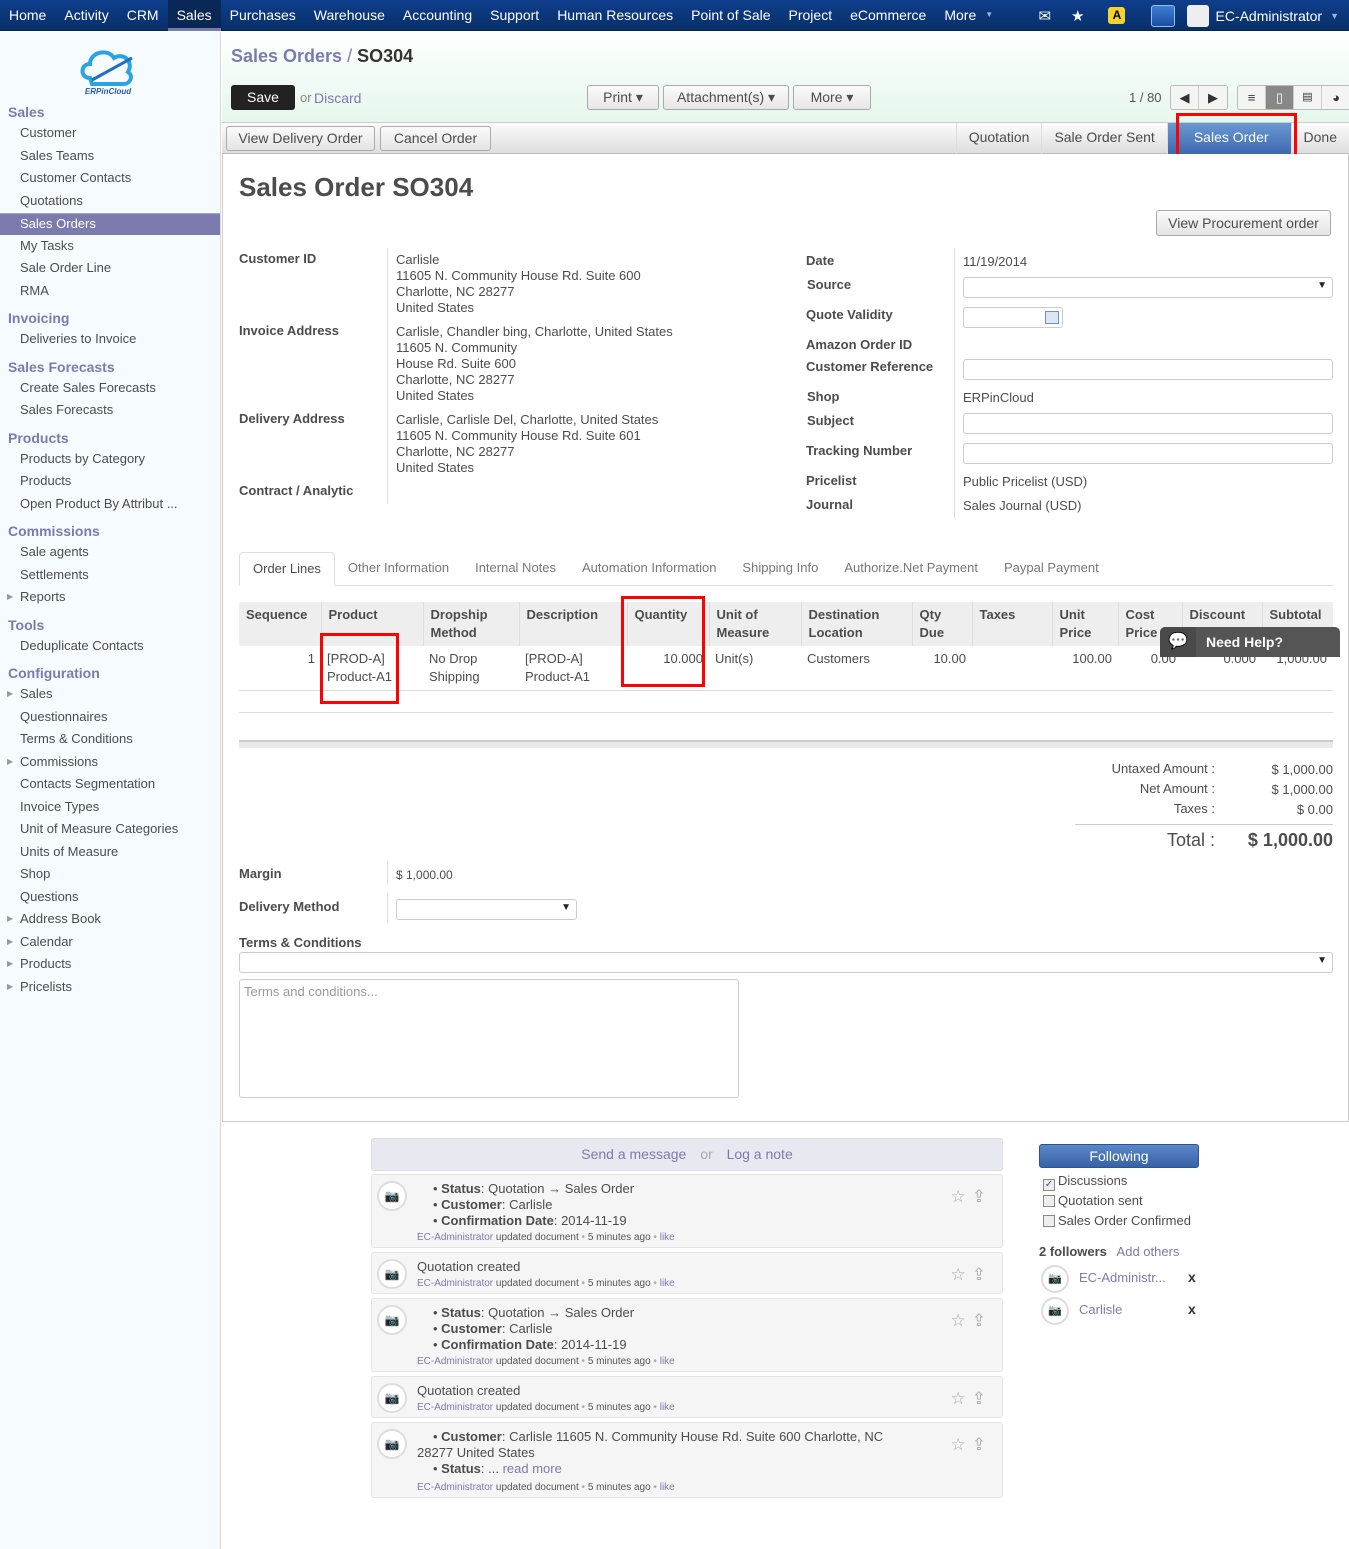 Image resolution: width=1349 pixels, height=1549 pixels. I want to click on tab-automation-information: Automation Information, so click(649, 569).